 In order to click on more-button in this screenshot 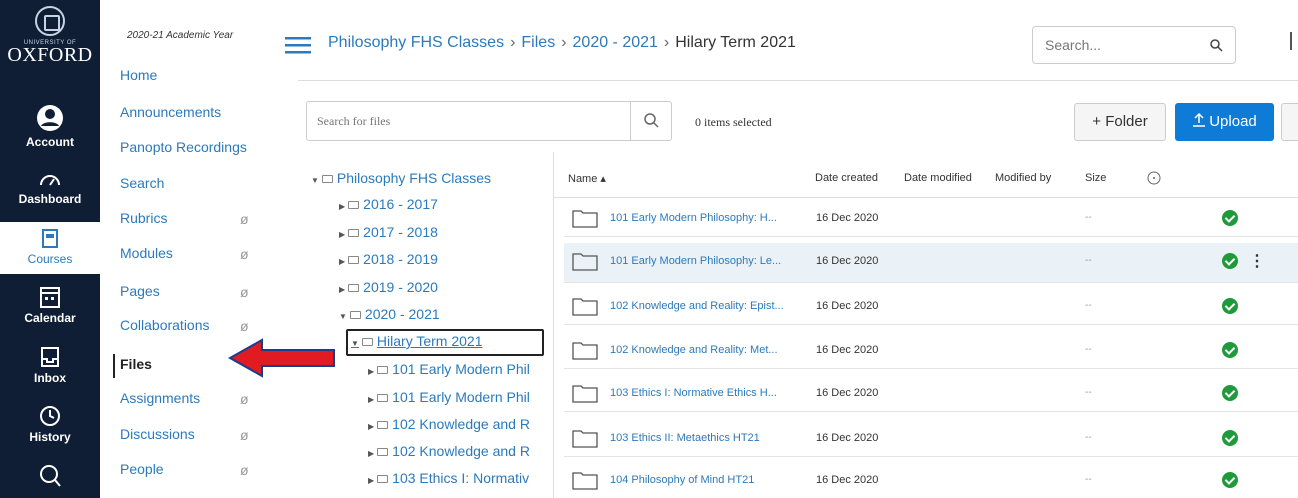, I will do `click(1289, 122)`.